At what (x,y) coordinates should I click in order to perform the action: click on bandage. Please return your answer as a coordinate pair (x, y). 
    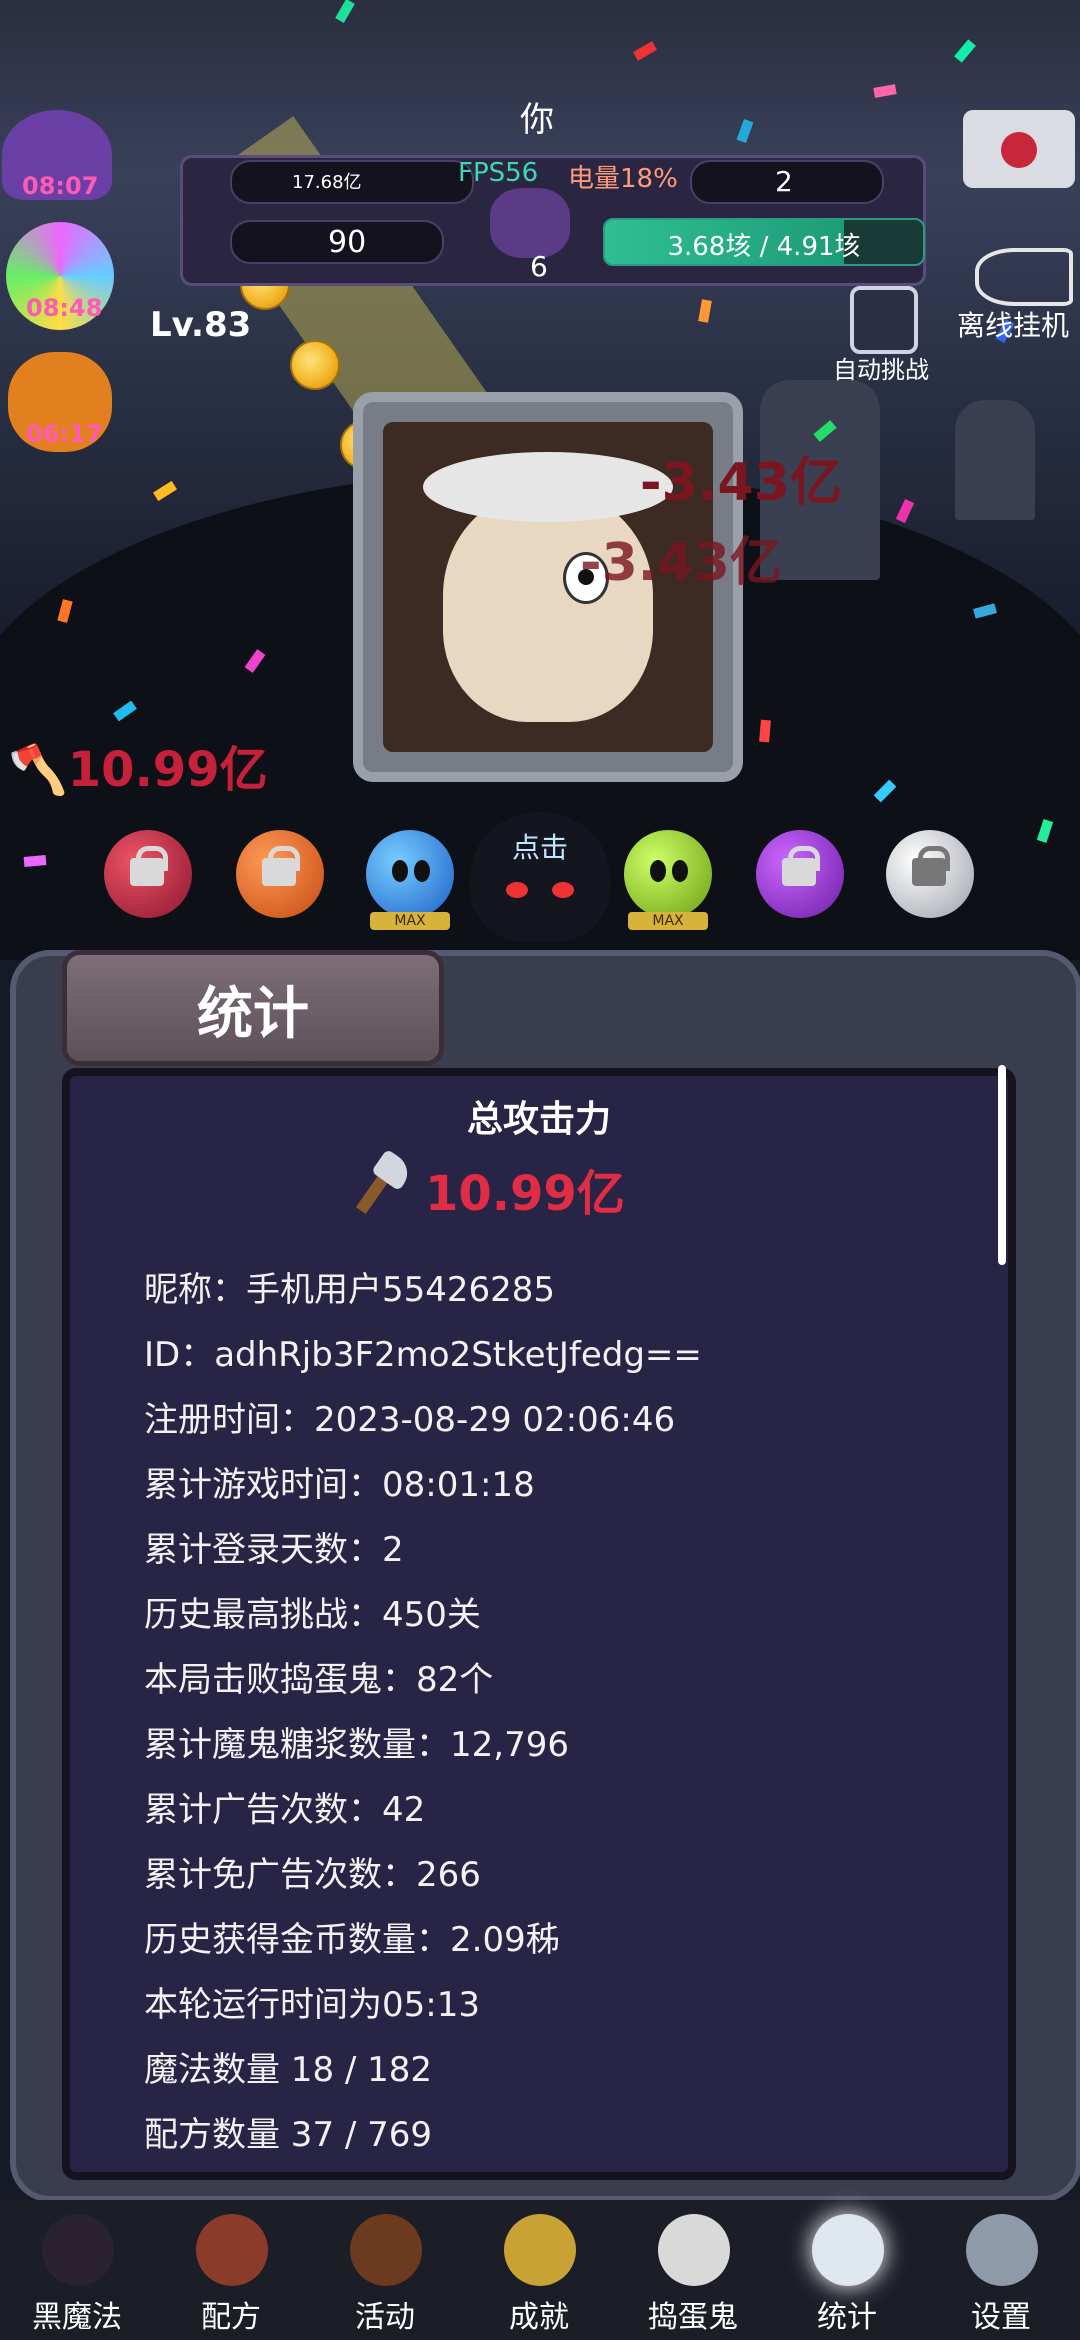
    Looking at the image, I should click on (548, 487).